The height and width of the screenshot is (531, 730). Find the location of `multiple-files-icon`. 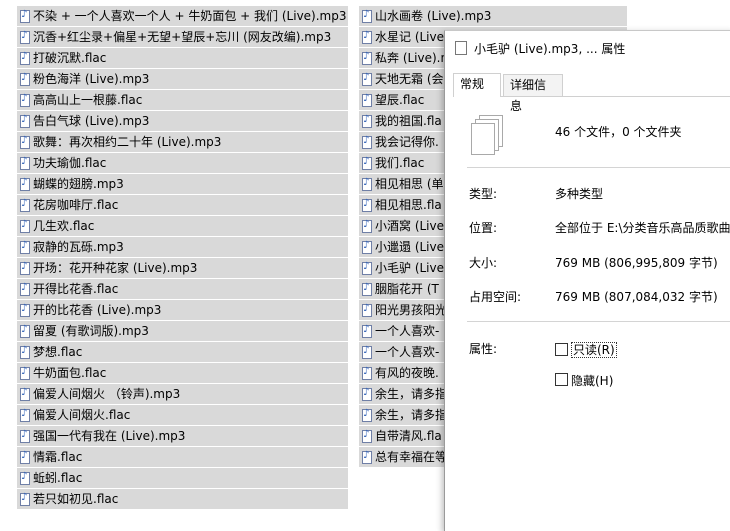

multiple-files-icon is located at coordinates (488, 135).